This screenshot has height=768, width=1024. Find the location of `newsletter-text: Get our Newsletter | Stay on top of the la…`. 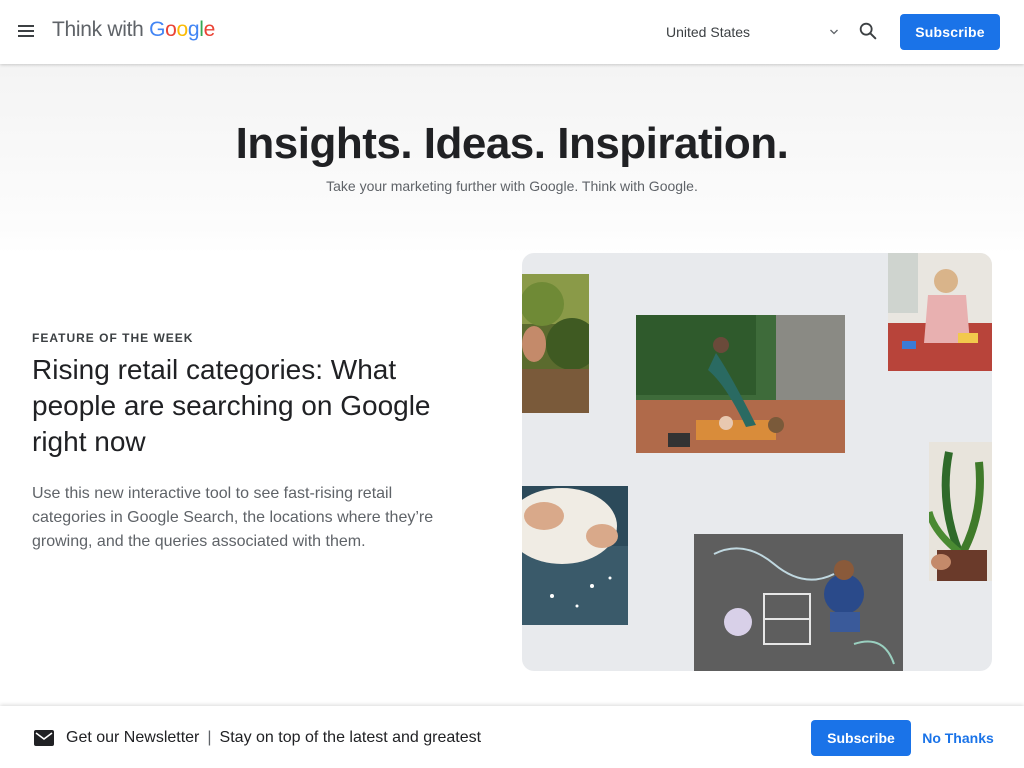

newsletter-text: Get our Newsletter | Stay on top of the la… is located at coordinates (273, 738).